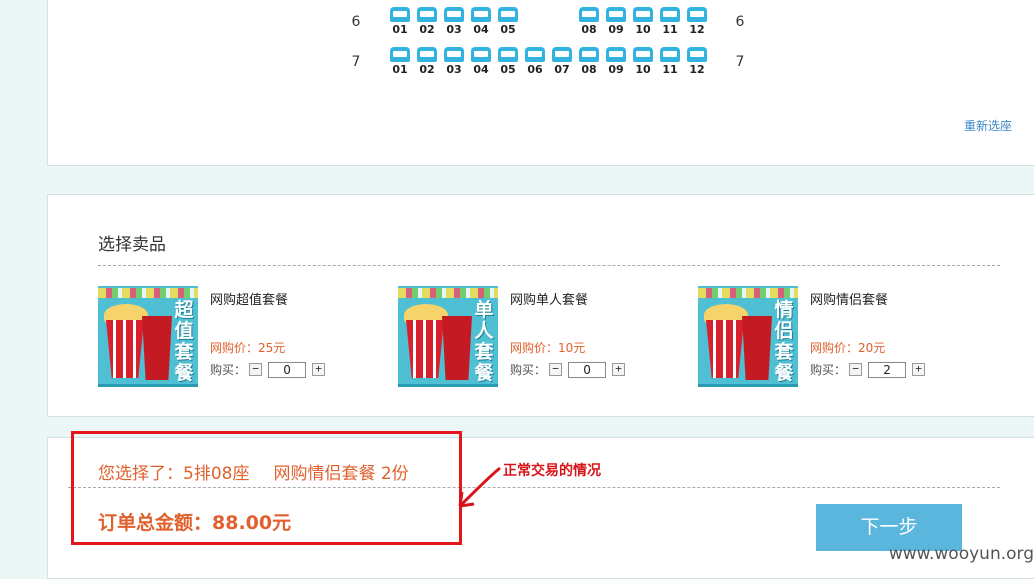 The image size is (1034, 579). I want to click on product-image: 超值套餐, so click(148, 336).